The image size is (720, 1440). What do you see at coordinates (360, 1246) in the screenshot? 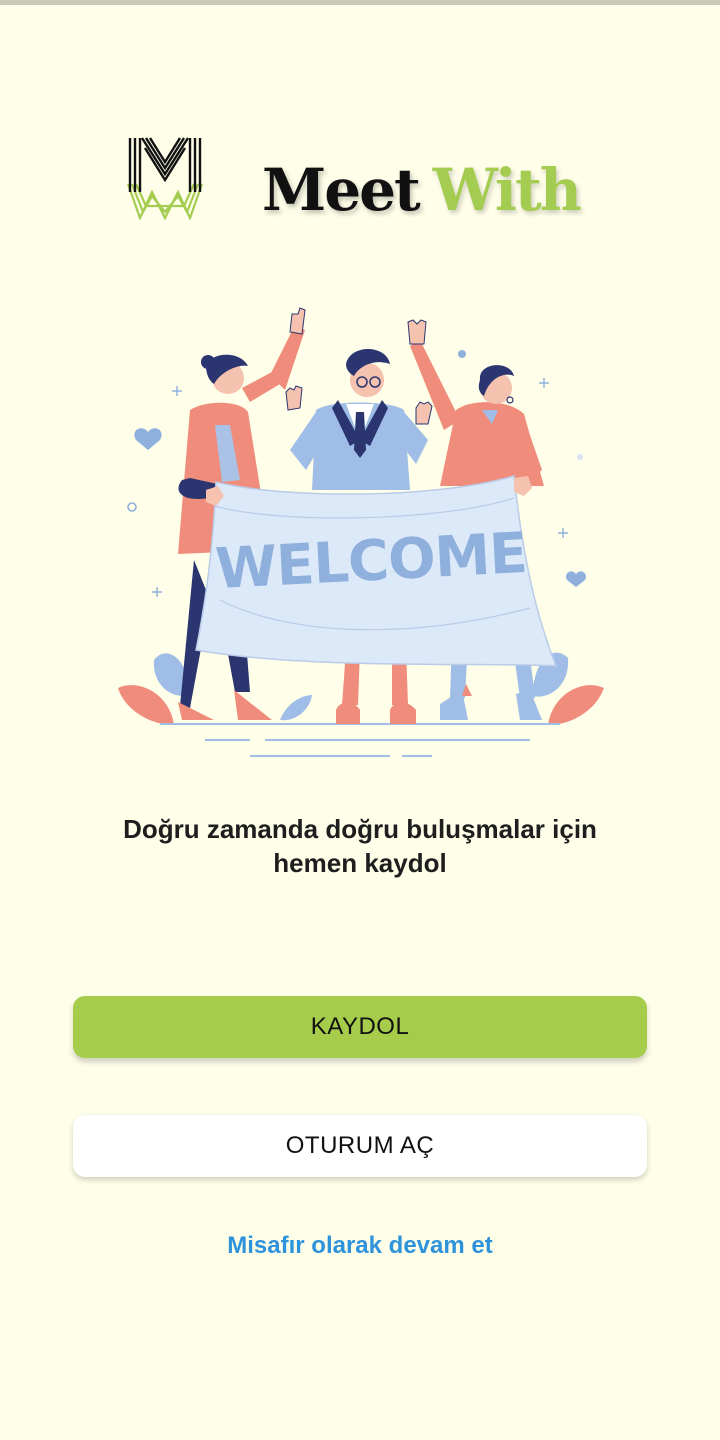
I see `continue-as-guest-link: Misafır olarak devam et` at bounding box center [360, 1246].